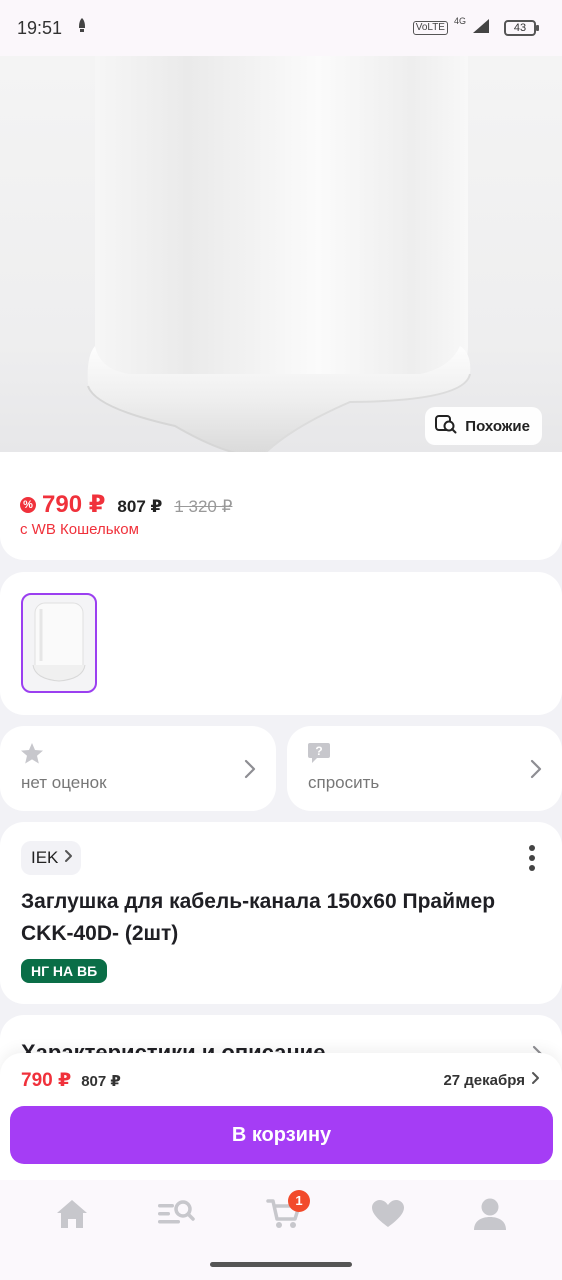 Image resolution: width=562 pixels, height=1280 pixels. I want to click on promo-badge: НГ НА ВБ, so click(64, 971).